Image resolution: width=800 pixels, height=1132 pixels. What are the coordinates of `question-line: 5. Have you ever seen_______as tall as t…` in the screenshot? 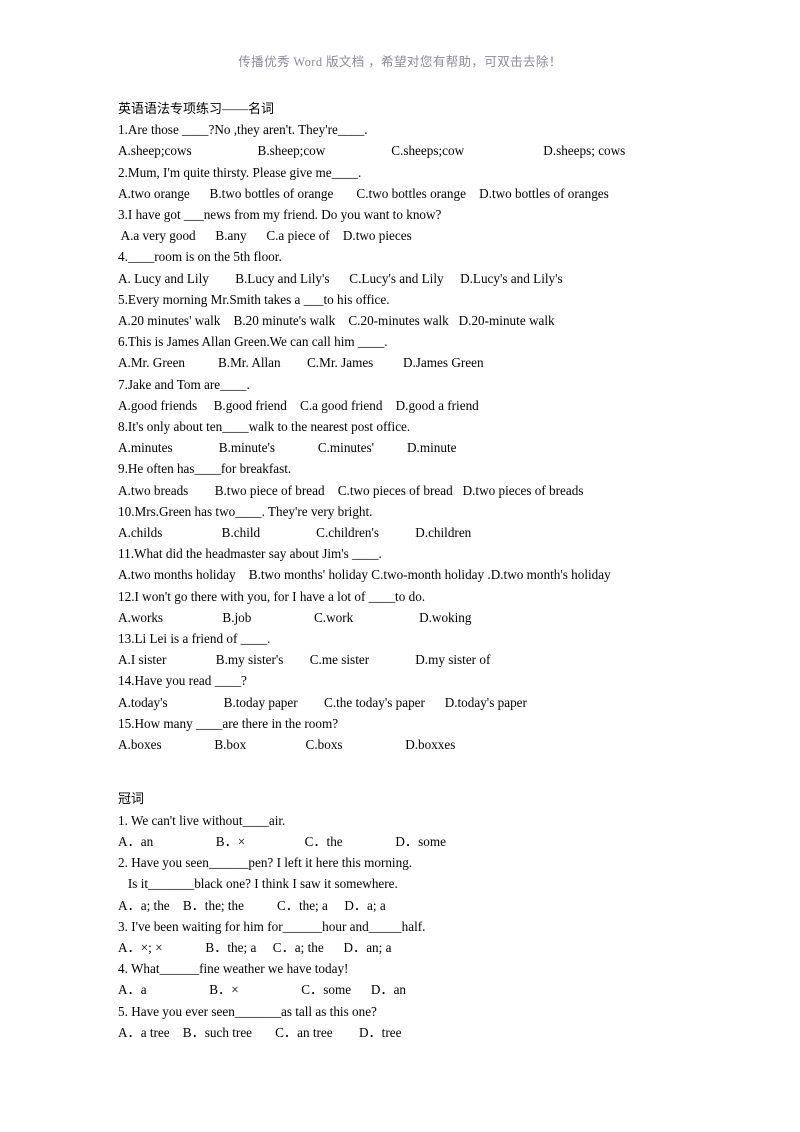 It's located at (247, 1011).